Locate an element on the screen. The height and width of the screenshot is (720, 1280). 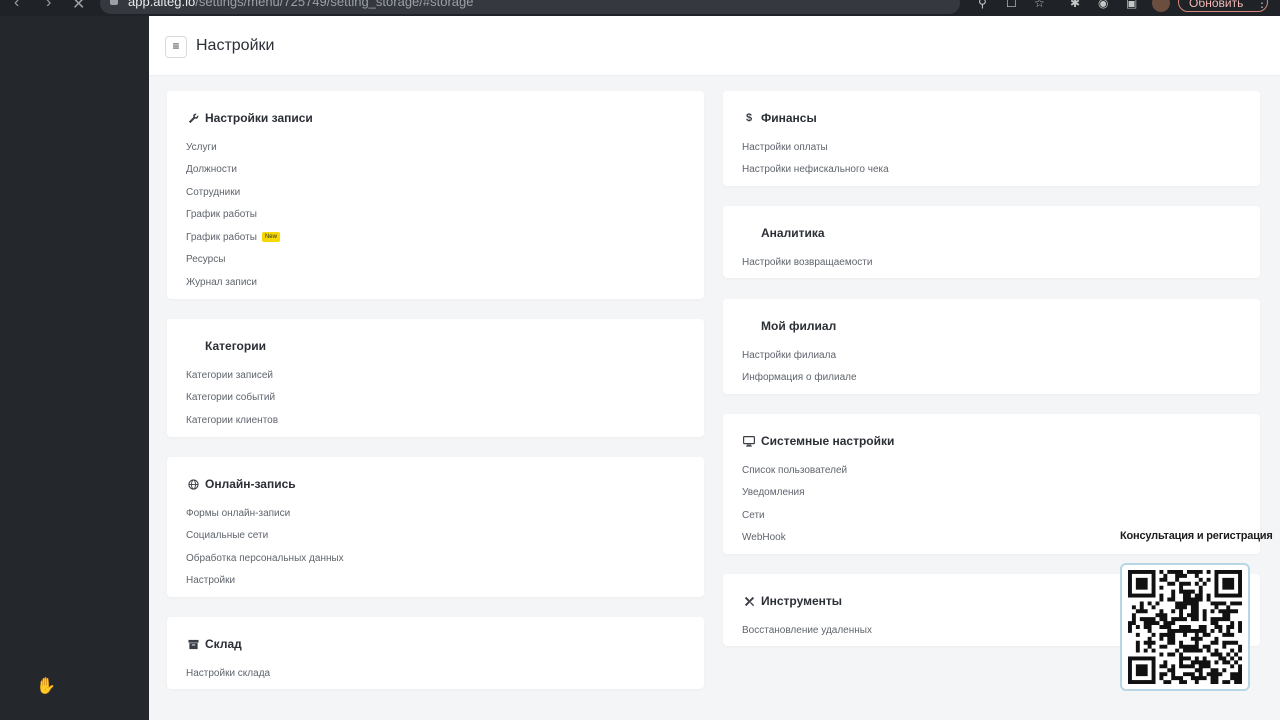
card-title: Финансы is located at coordinates (789, 118).